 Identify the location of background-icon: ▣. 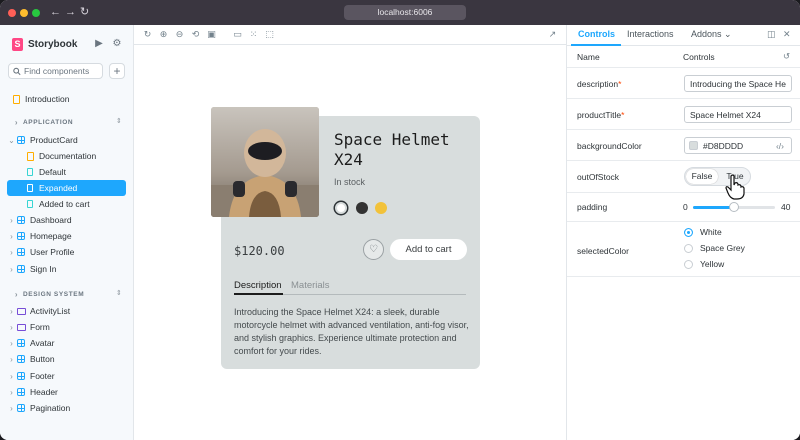
(211, 34).